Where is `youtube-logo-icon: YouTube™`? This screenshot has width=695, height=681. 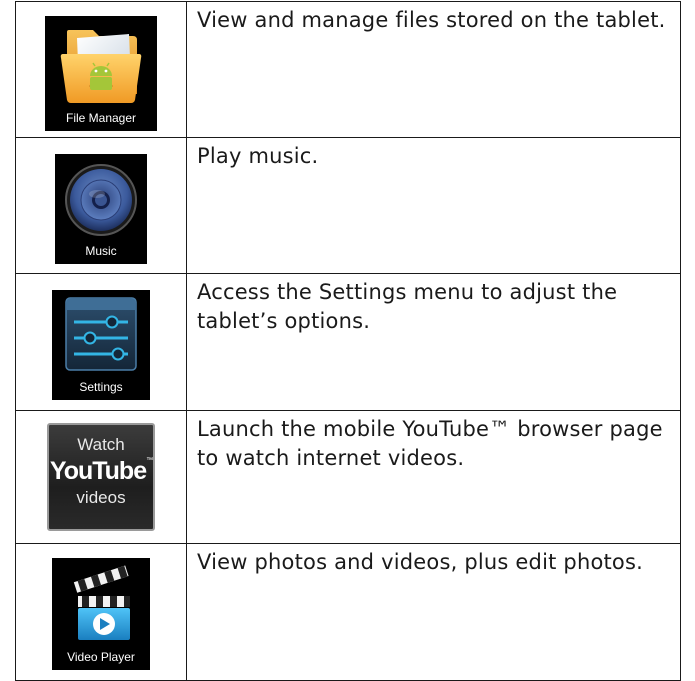 youtube-logo-icon: YouTube™ is located at coordinates (101, 471).